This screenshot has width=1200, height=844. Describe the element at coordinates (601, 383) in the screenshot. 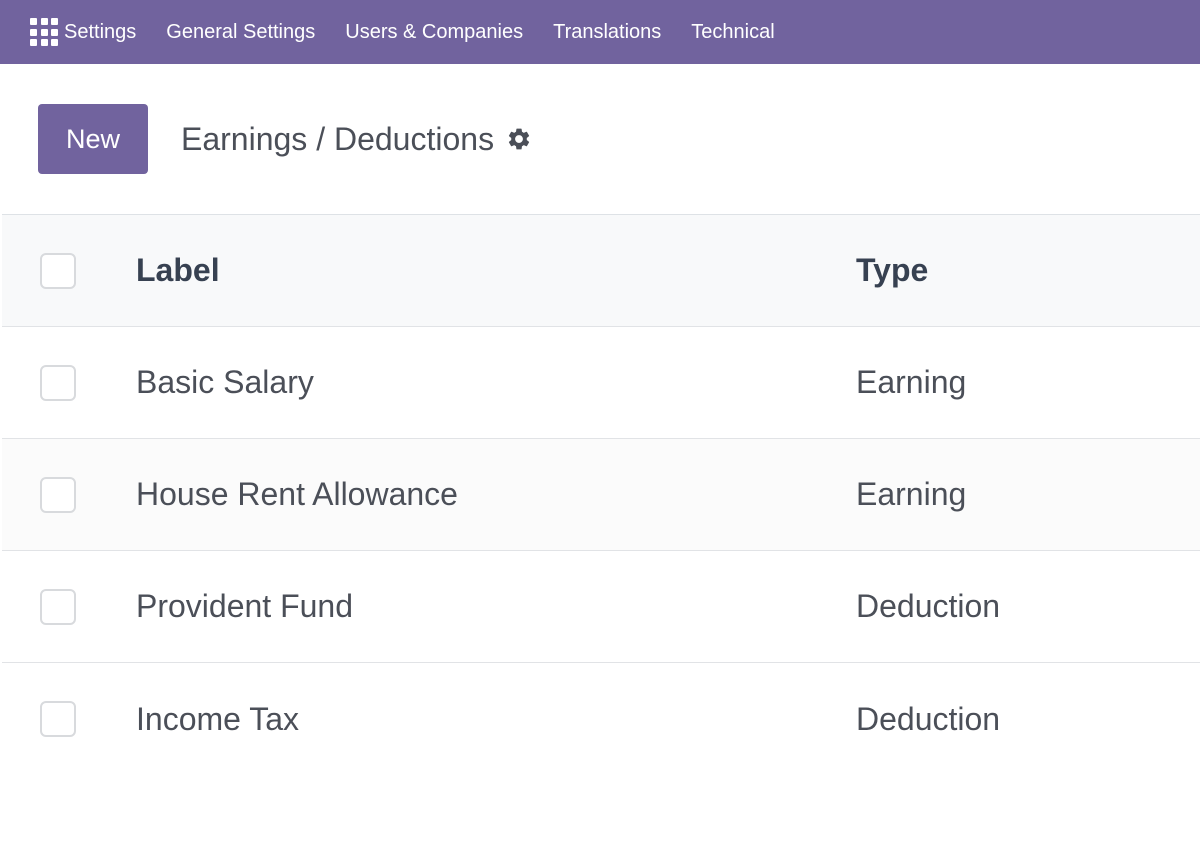

I see `table-row: Basic Salary Earning` at that location.